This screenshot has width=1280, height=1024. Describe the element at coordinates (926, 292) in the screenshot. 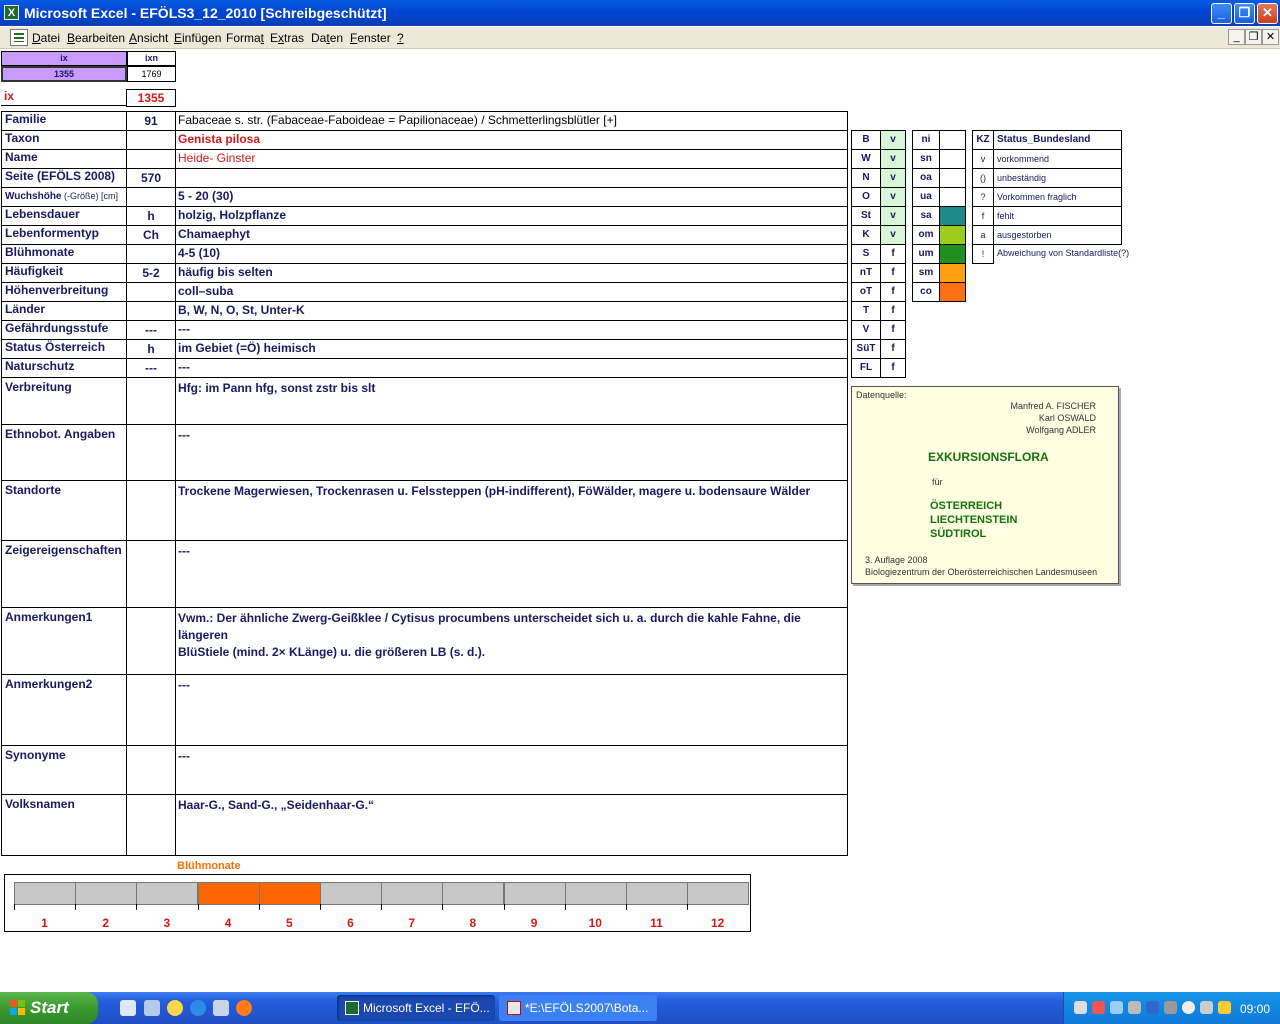

I see `zone-code: co` at that location.